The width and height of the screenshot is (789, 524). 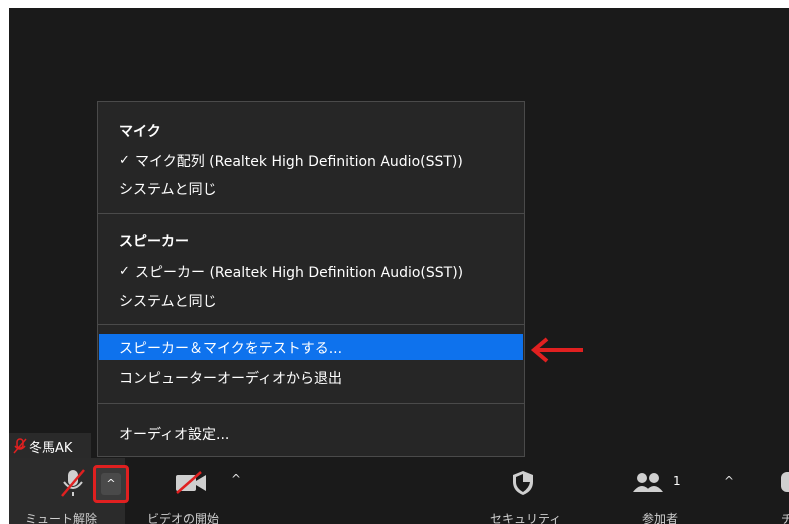 What do you see at coordinates (61, 517) in the screenshot?
I see `unmute-label: ミュート解除` at bounding box center [61, 517].